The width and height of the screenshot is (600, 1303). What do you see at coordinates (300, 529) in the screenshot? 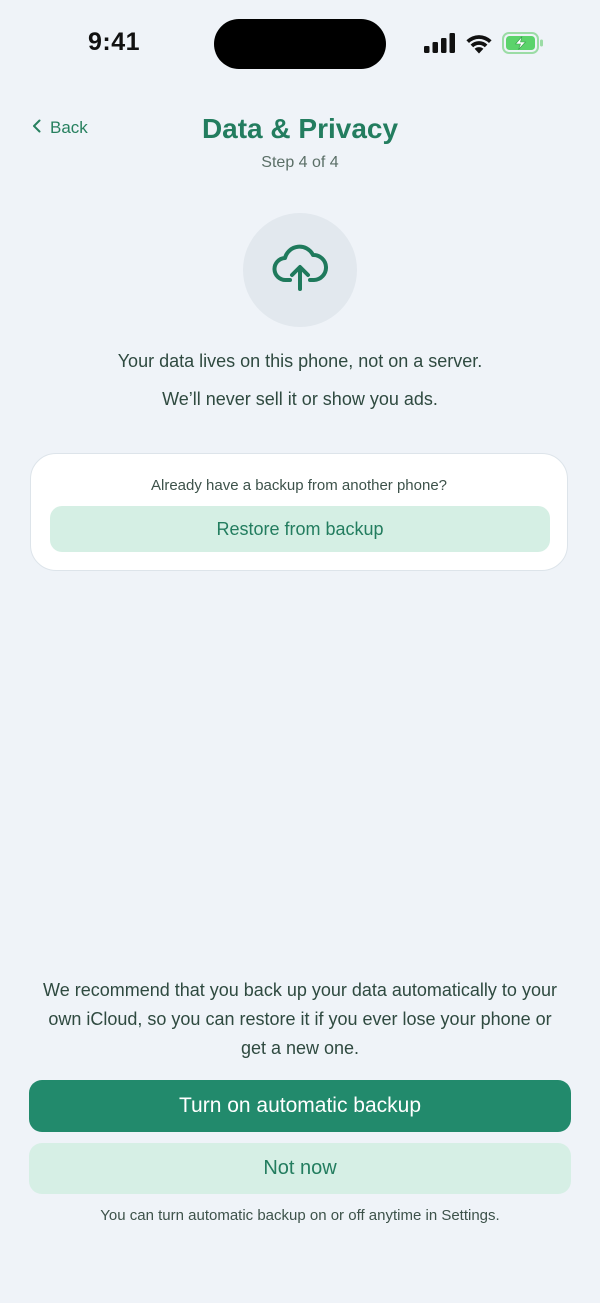
I see `restore-from-backup-button: Restore from backup` at bounding box center [300, 529].